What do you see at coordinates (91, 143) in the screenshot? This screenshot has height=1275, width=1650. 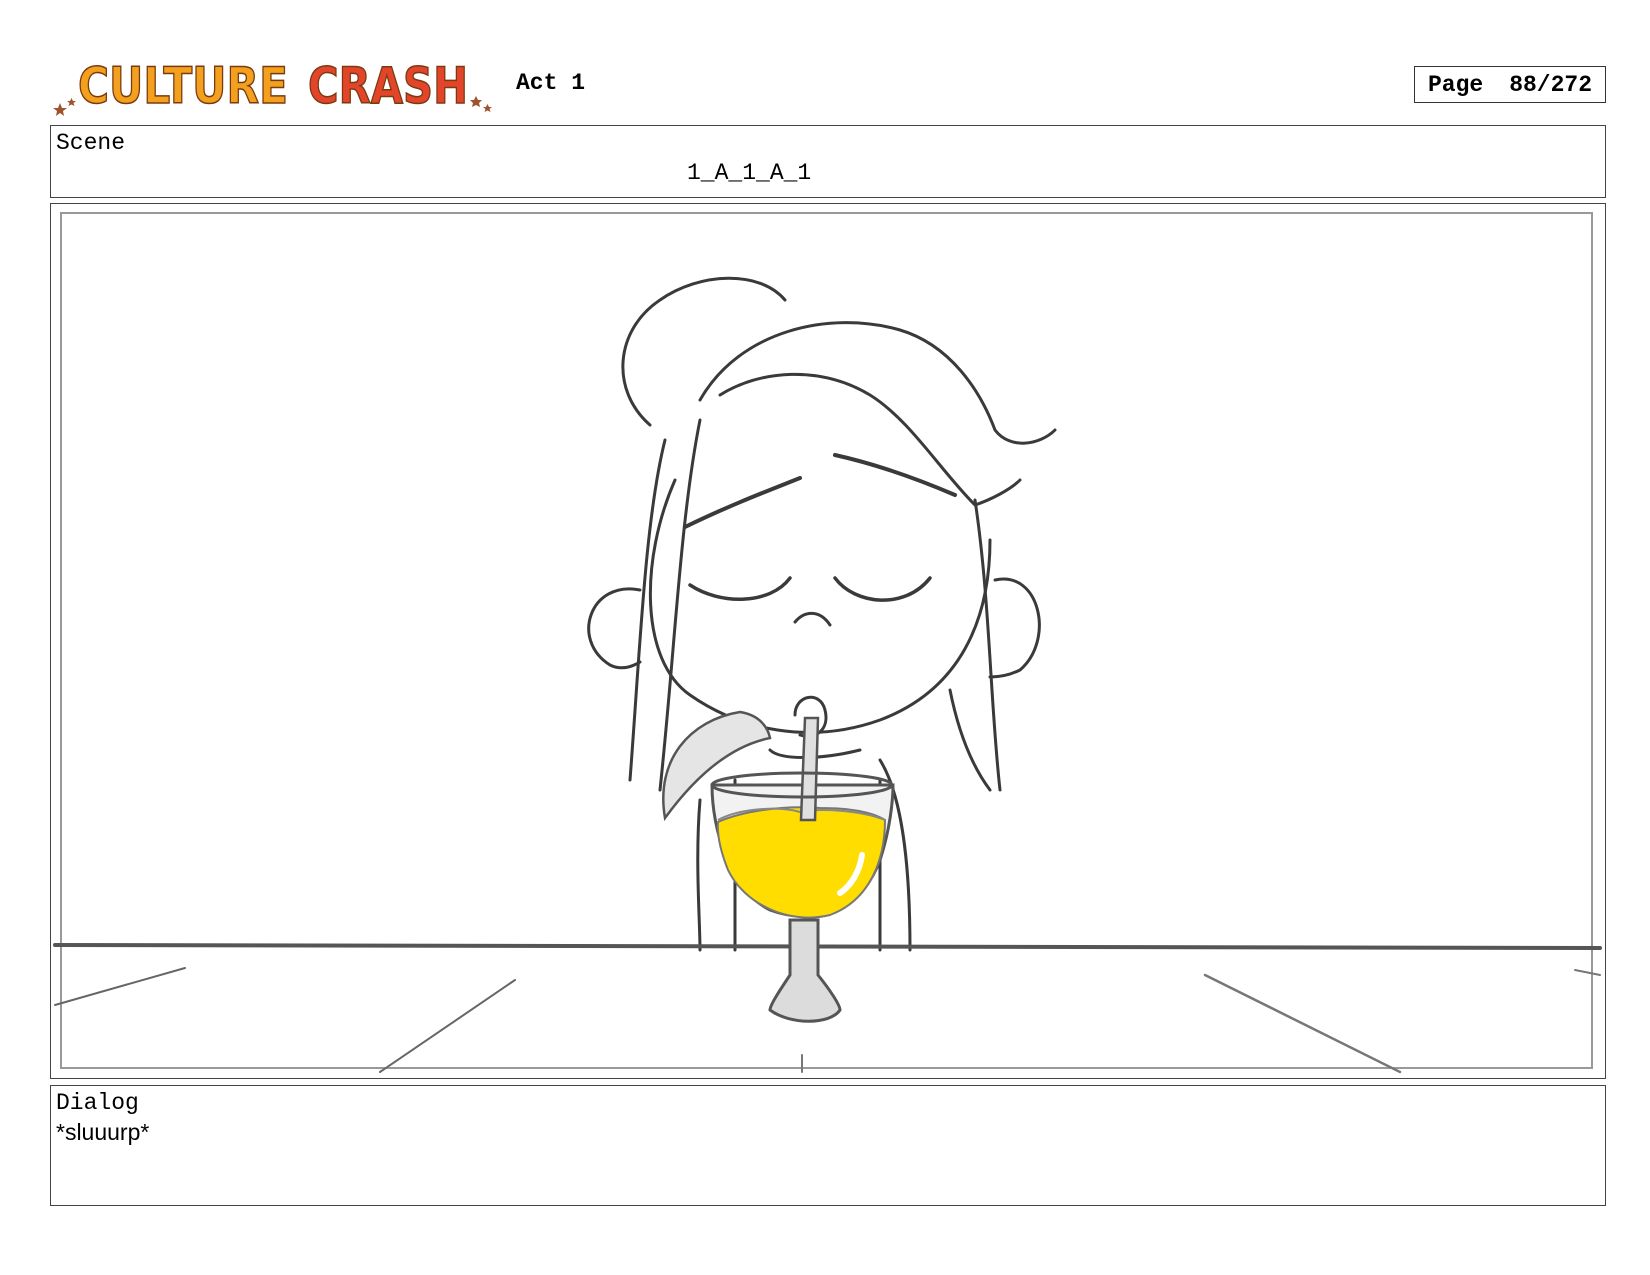 I see `scene-label: Scene` at bounding box center [91, 143].